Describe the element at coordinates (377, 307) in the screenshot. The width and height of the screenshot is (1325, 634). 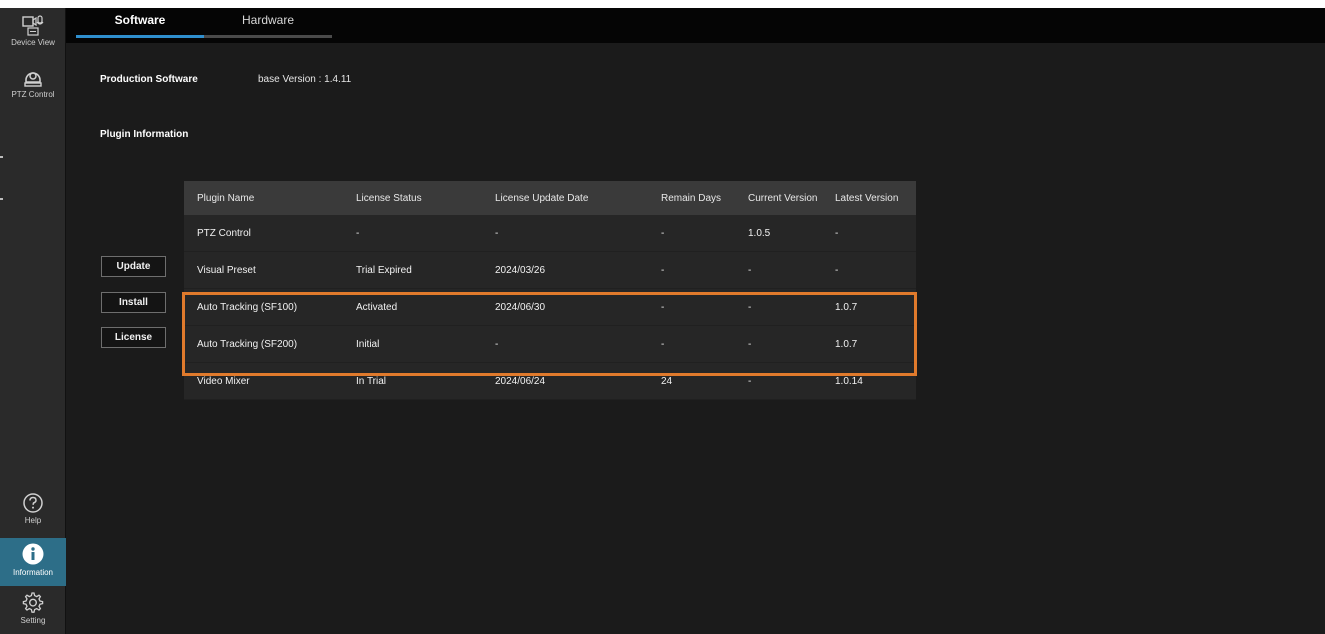
I see `table-cell: Activated` at that location.